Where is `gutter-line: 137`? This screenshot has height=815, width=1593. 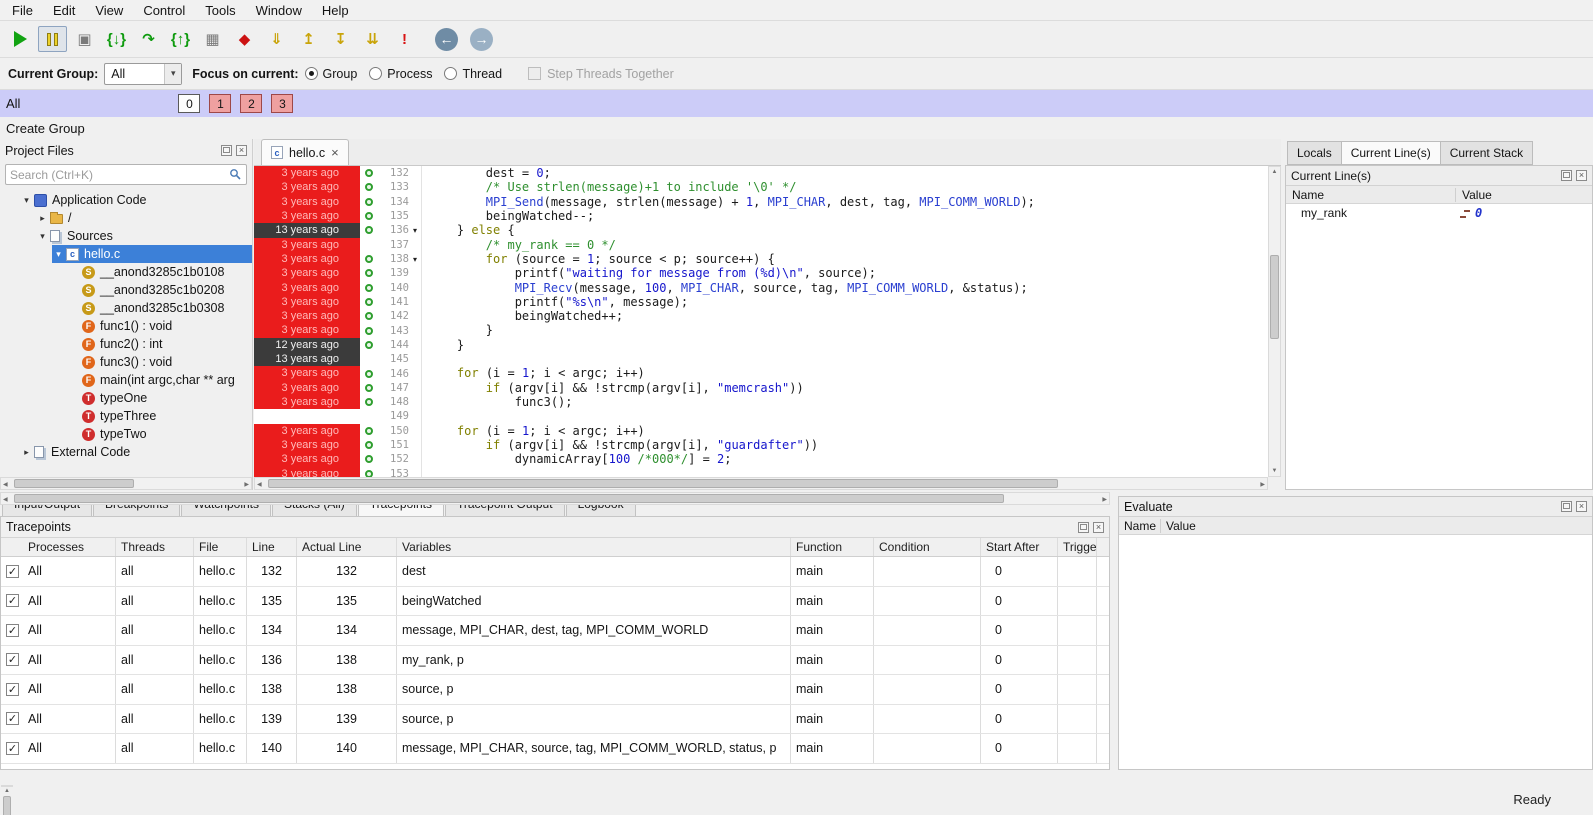 gutter-line: 137 is located at coordinates (390, 245).